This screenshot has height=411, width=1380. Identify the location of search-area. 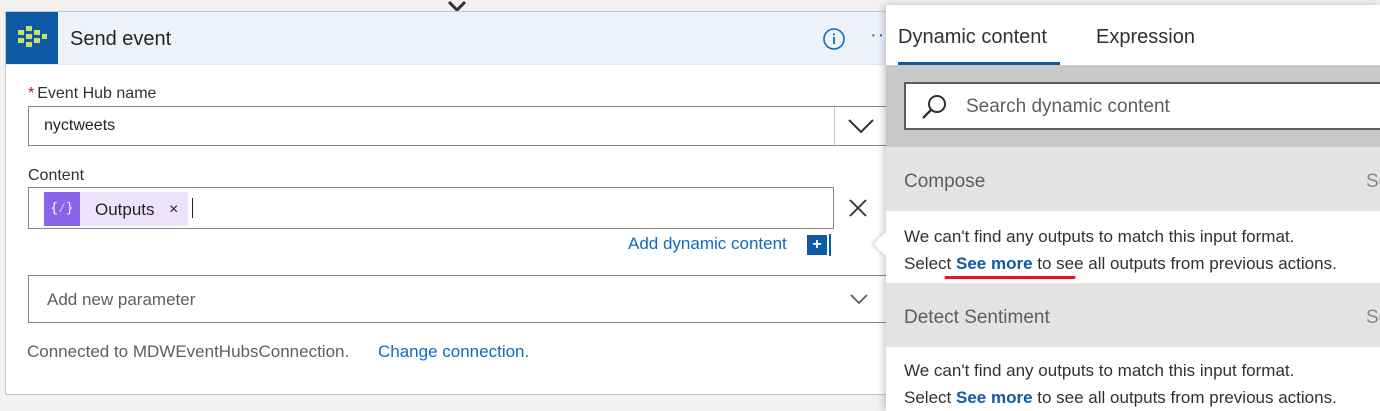
(1133, 106).